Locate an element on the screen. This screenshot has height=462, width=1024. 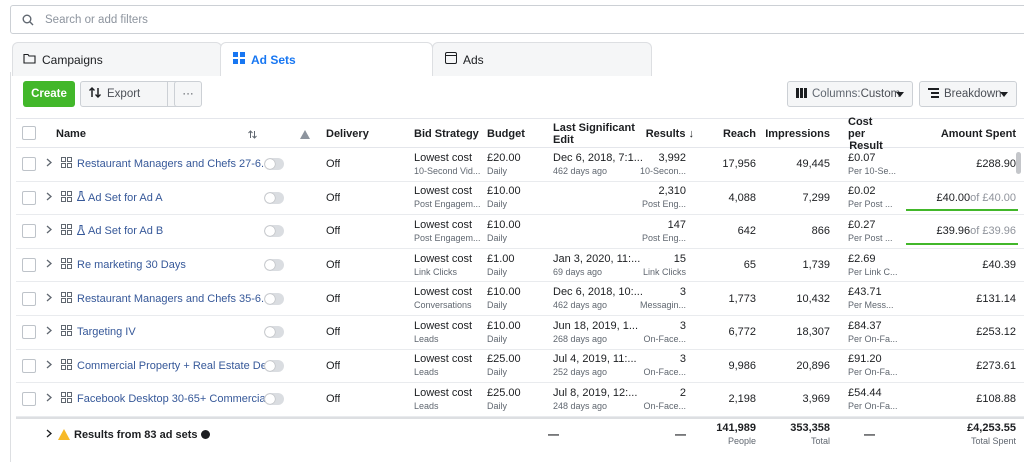
search-input is located at coordinates (245, 19).